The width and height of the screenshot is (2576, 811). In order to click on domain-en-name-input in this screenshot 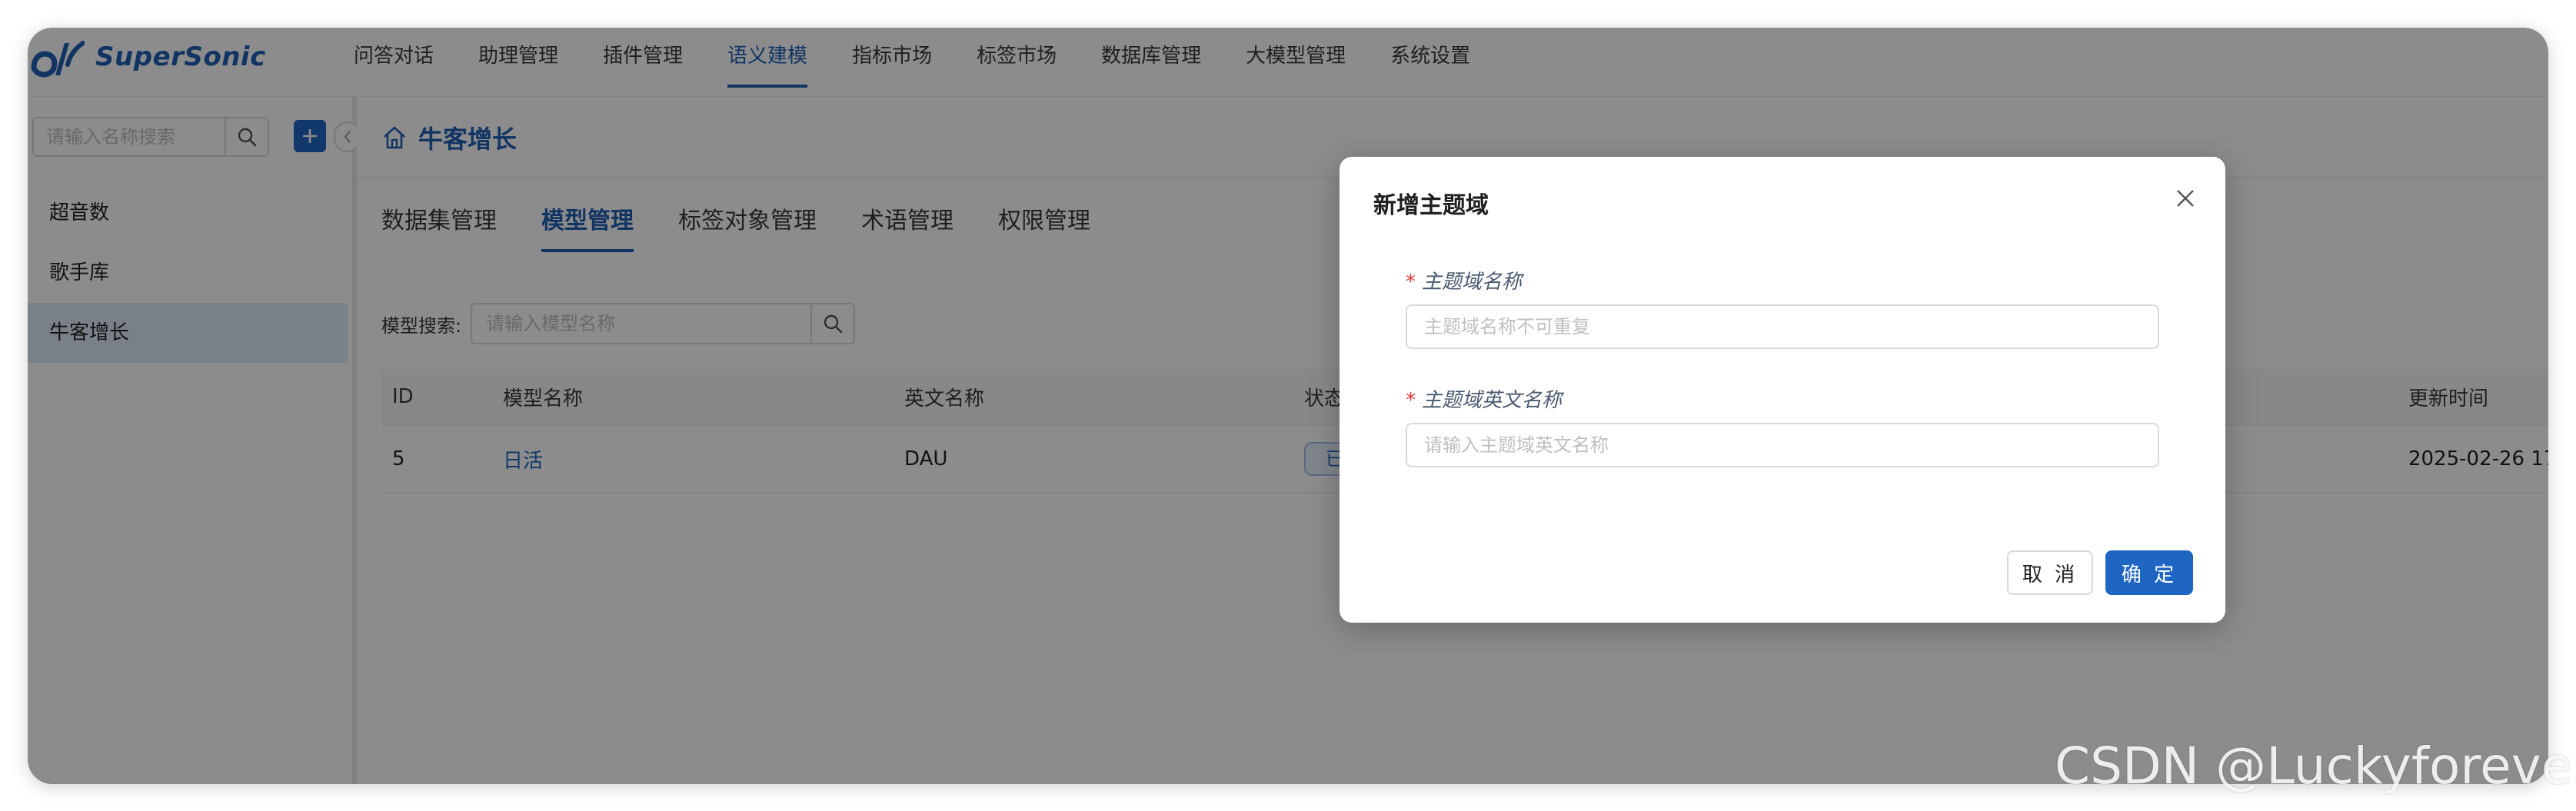, I will do `click(1783, 445)`.